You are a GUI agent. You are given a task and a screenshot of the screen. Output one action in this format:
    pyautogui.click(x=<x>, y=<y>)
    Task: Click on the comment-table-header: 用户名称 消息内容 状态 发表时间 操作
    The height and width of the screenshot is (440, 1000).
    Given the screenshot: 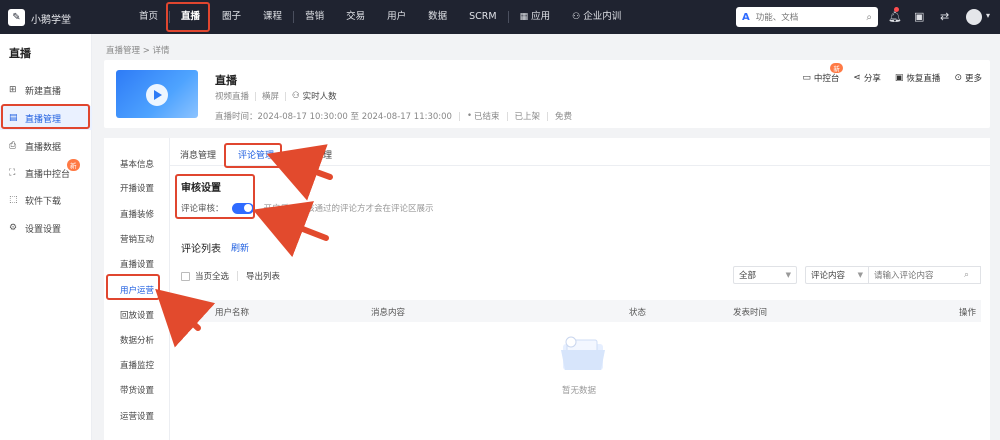 What is the action you would take?
    pyautogui.click(x=581, y=311)
    